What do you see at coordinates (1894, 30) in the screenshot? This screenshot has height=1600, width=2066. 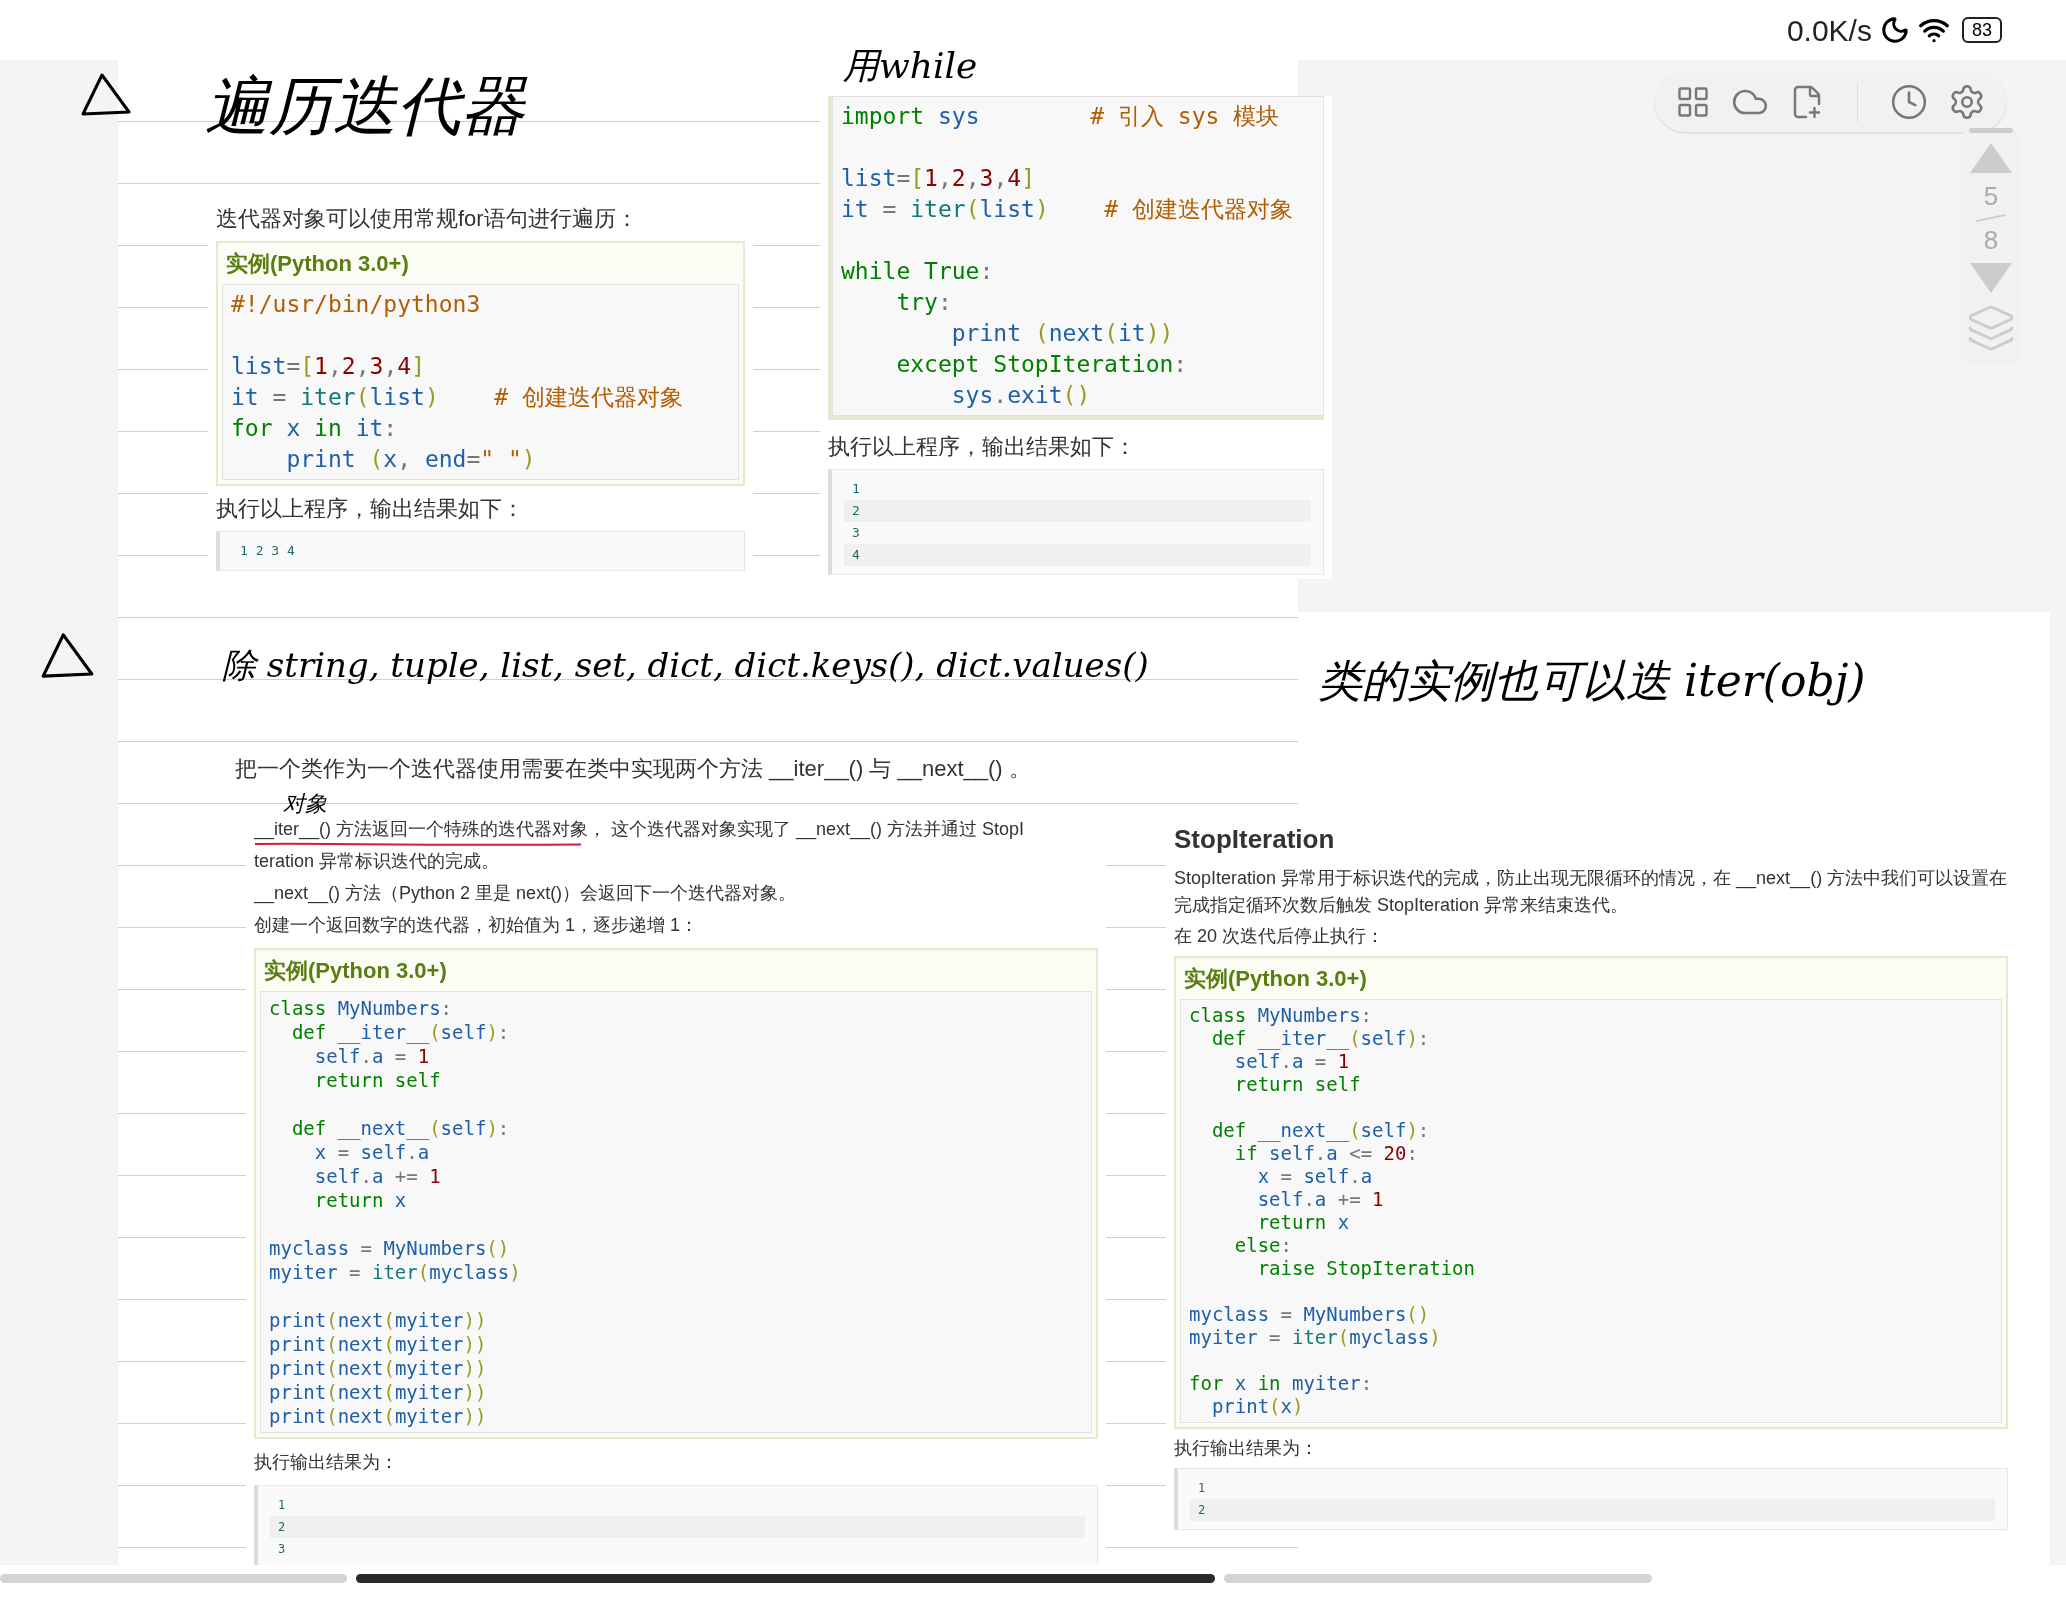 I see `moon-icon` at bounding box center [1894, 30].